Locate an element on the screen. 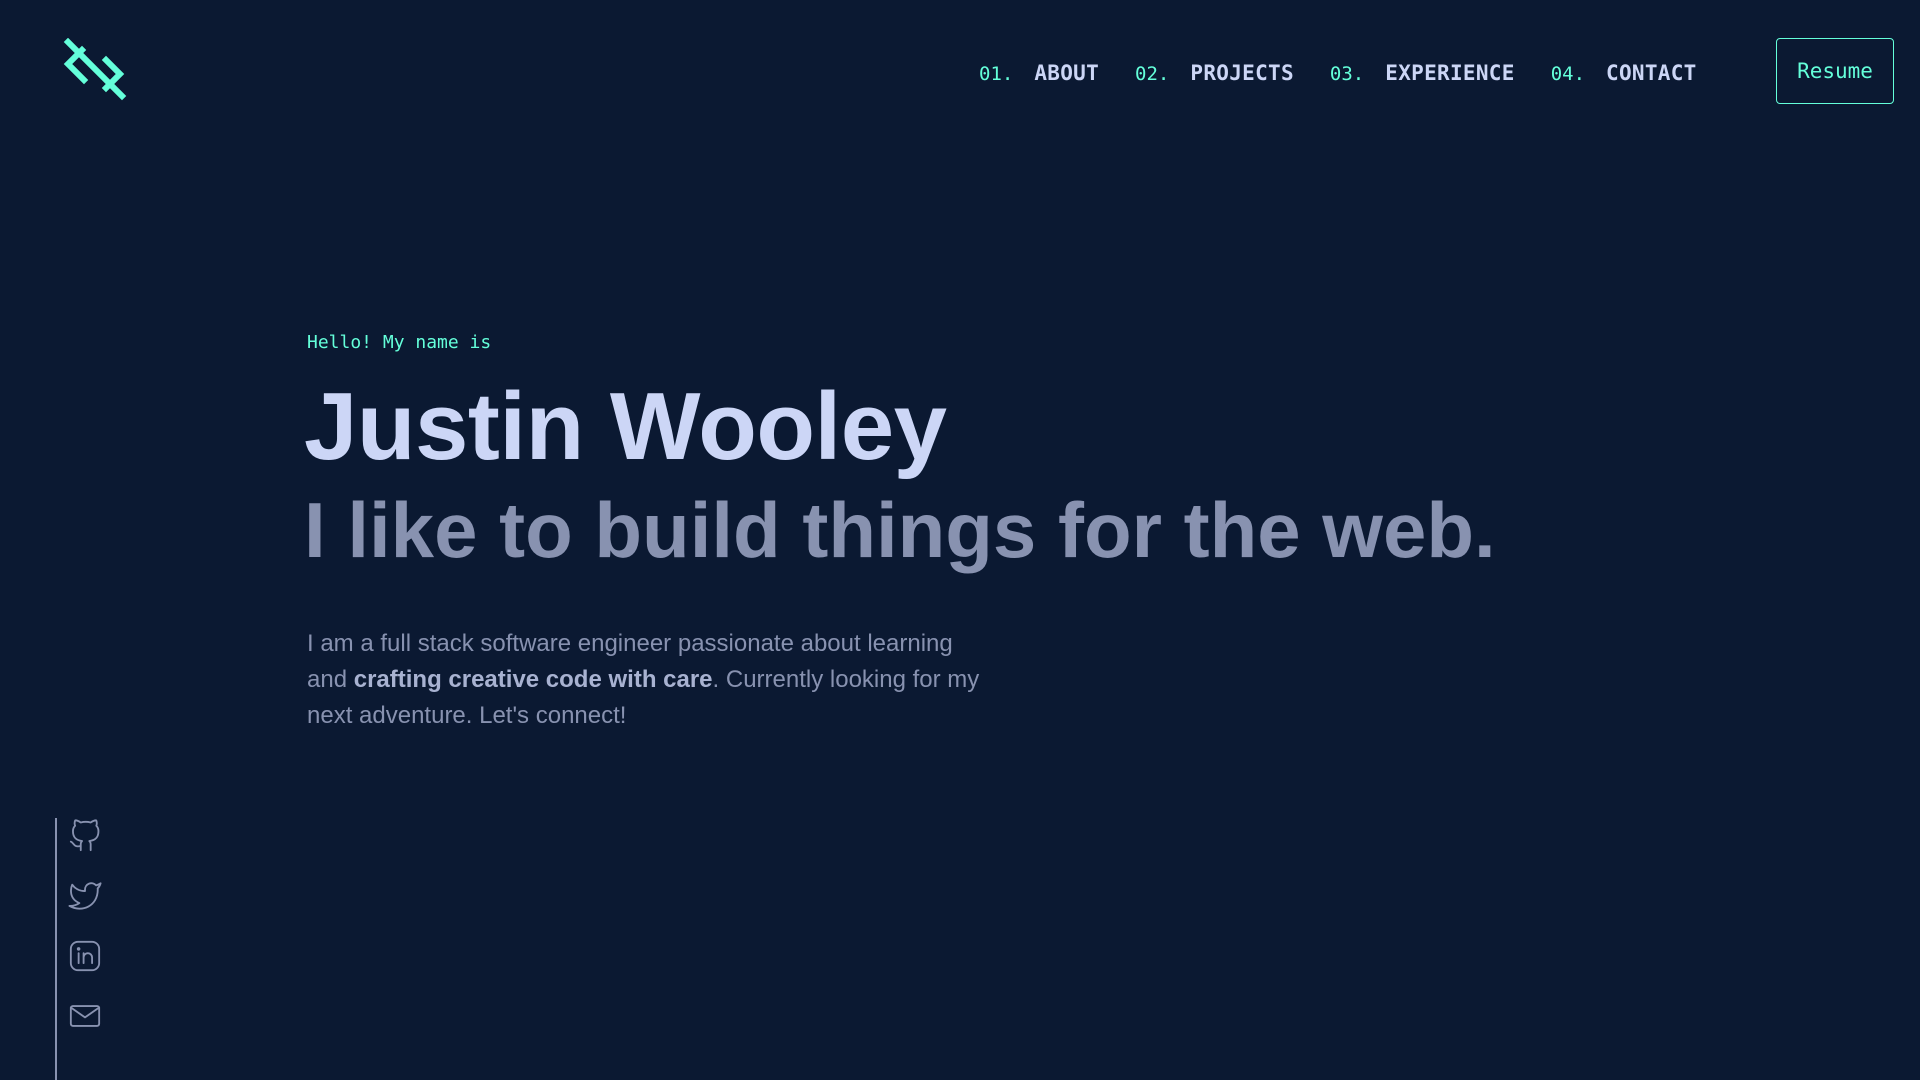  social-divider-line is located at coordinates (56, 949).